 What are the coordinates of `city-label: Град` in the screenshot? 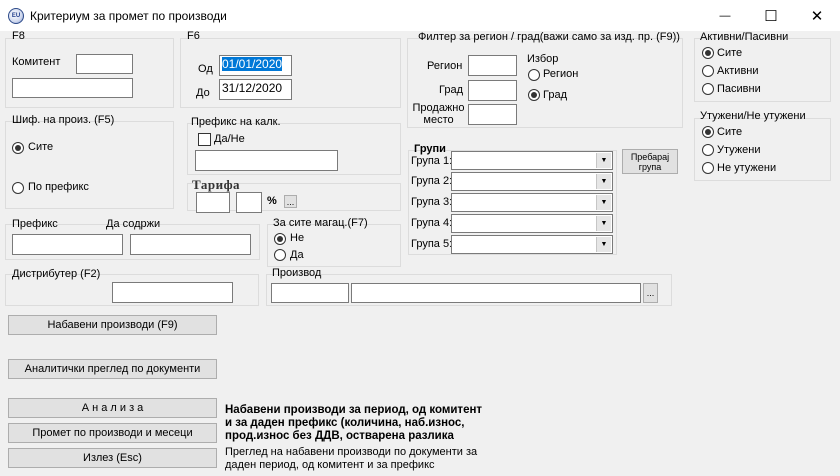 It's located at (451, 90).